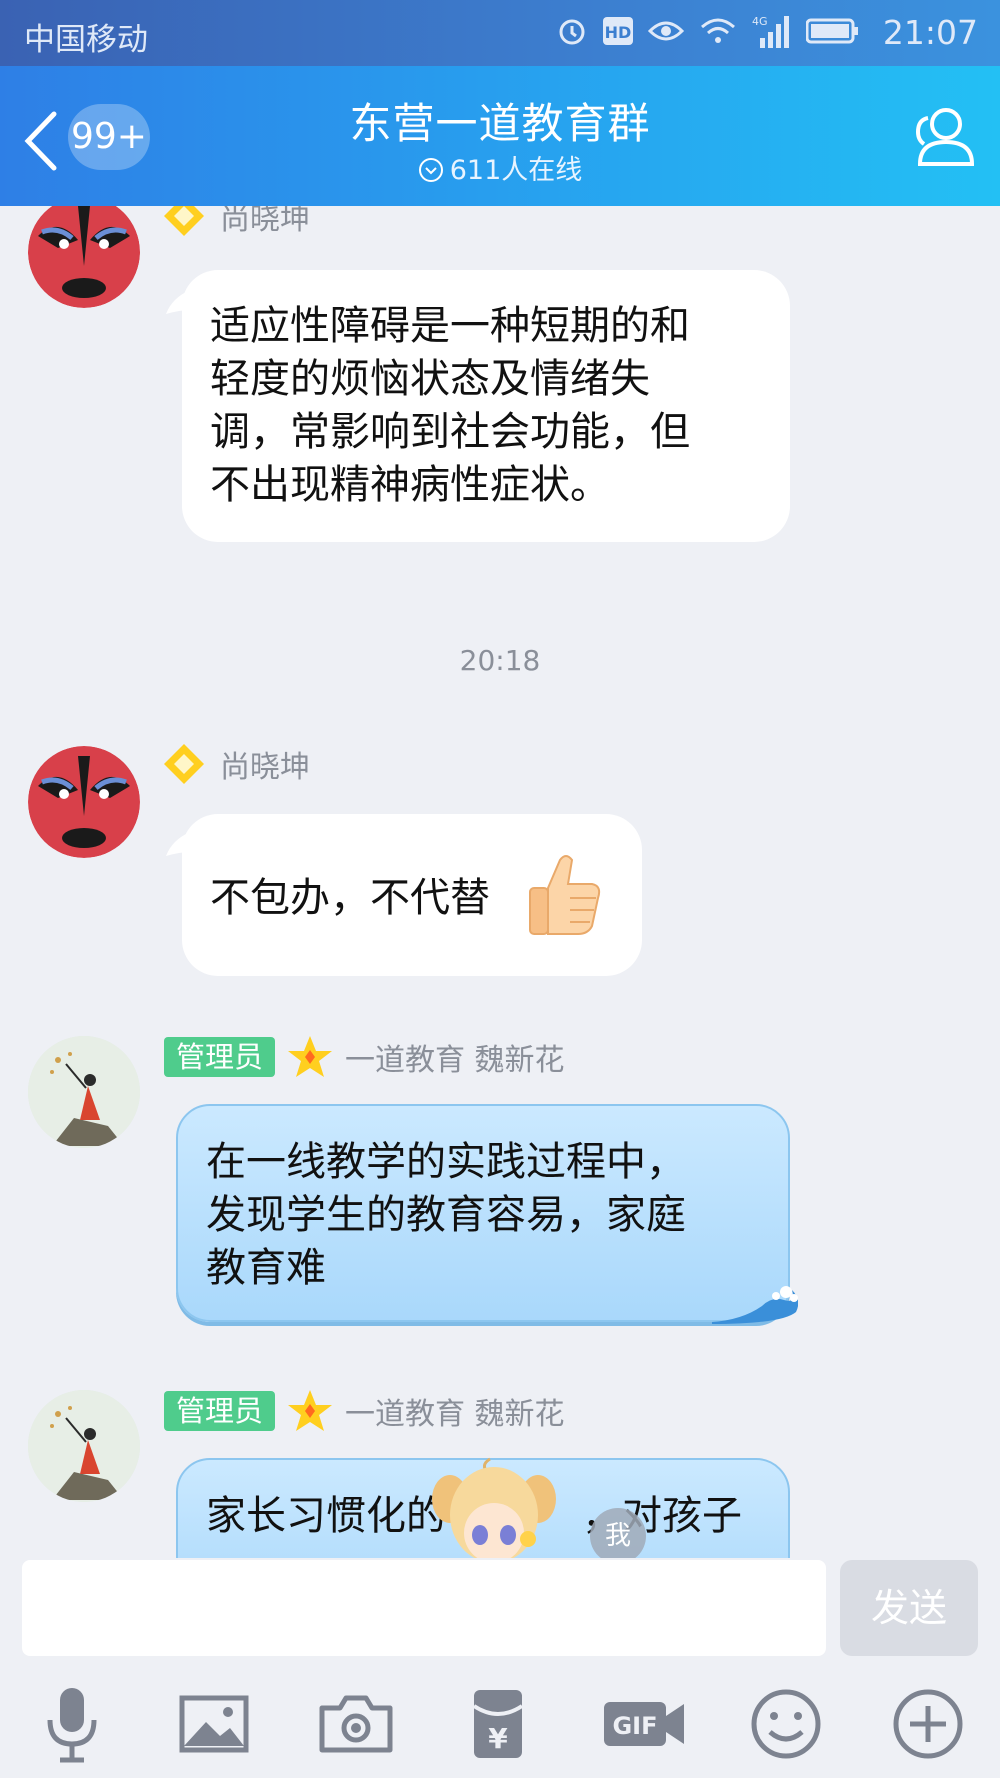  Describe the element at coordinates (326, 1516) in the screenshot. I see `message-text: 家长习惯化的` at that location.